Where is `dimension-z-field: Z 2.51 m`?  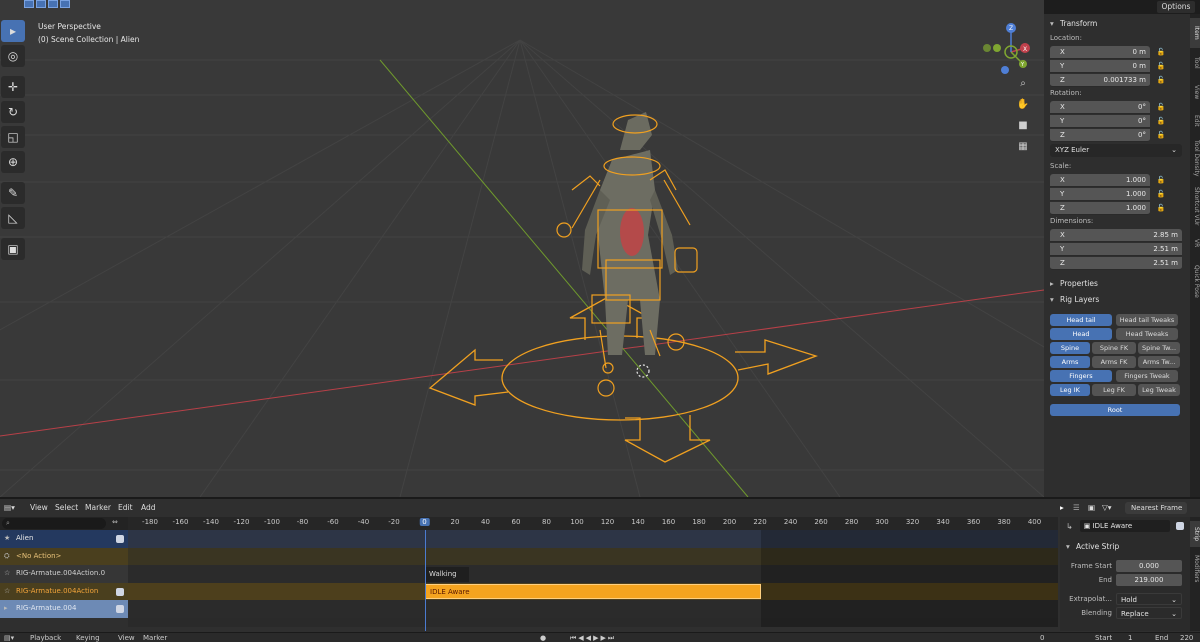 dimension-z-field: Z 2.51 m is located at coordinates (1116, 263).